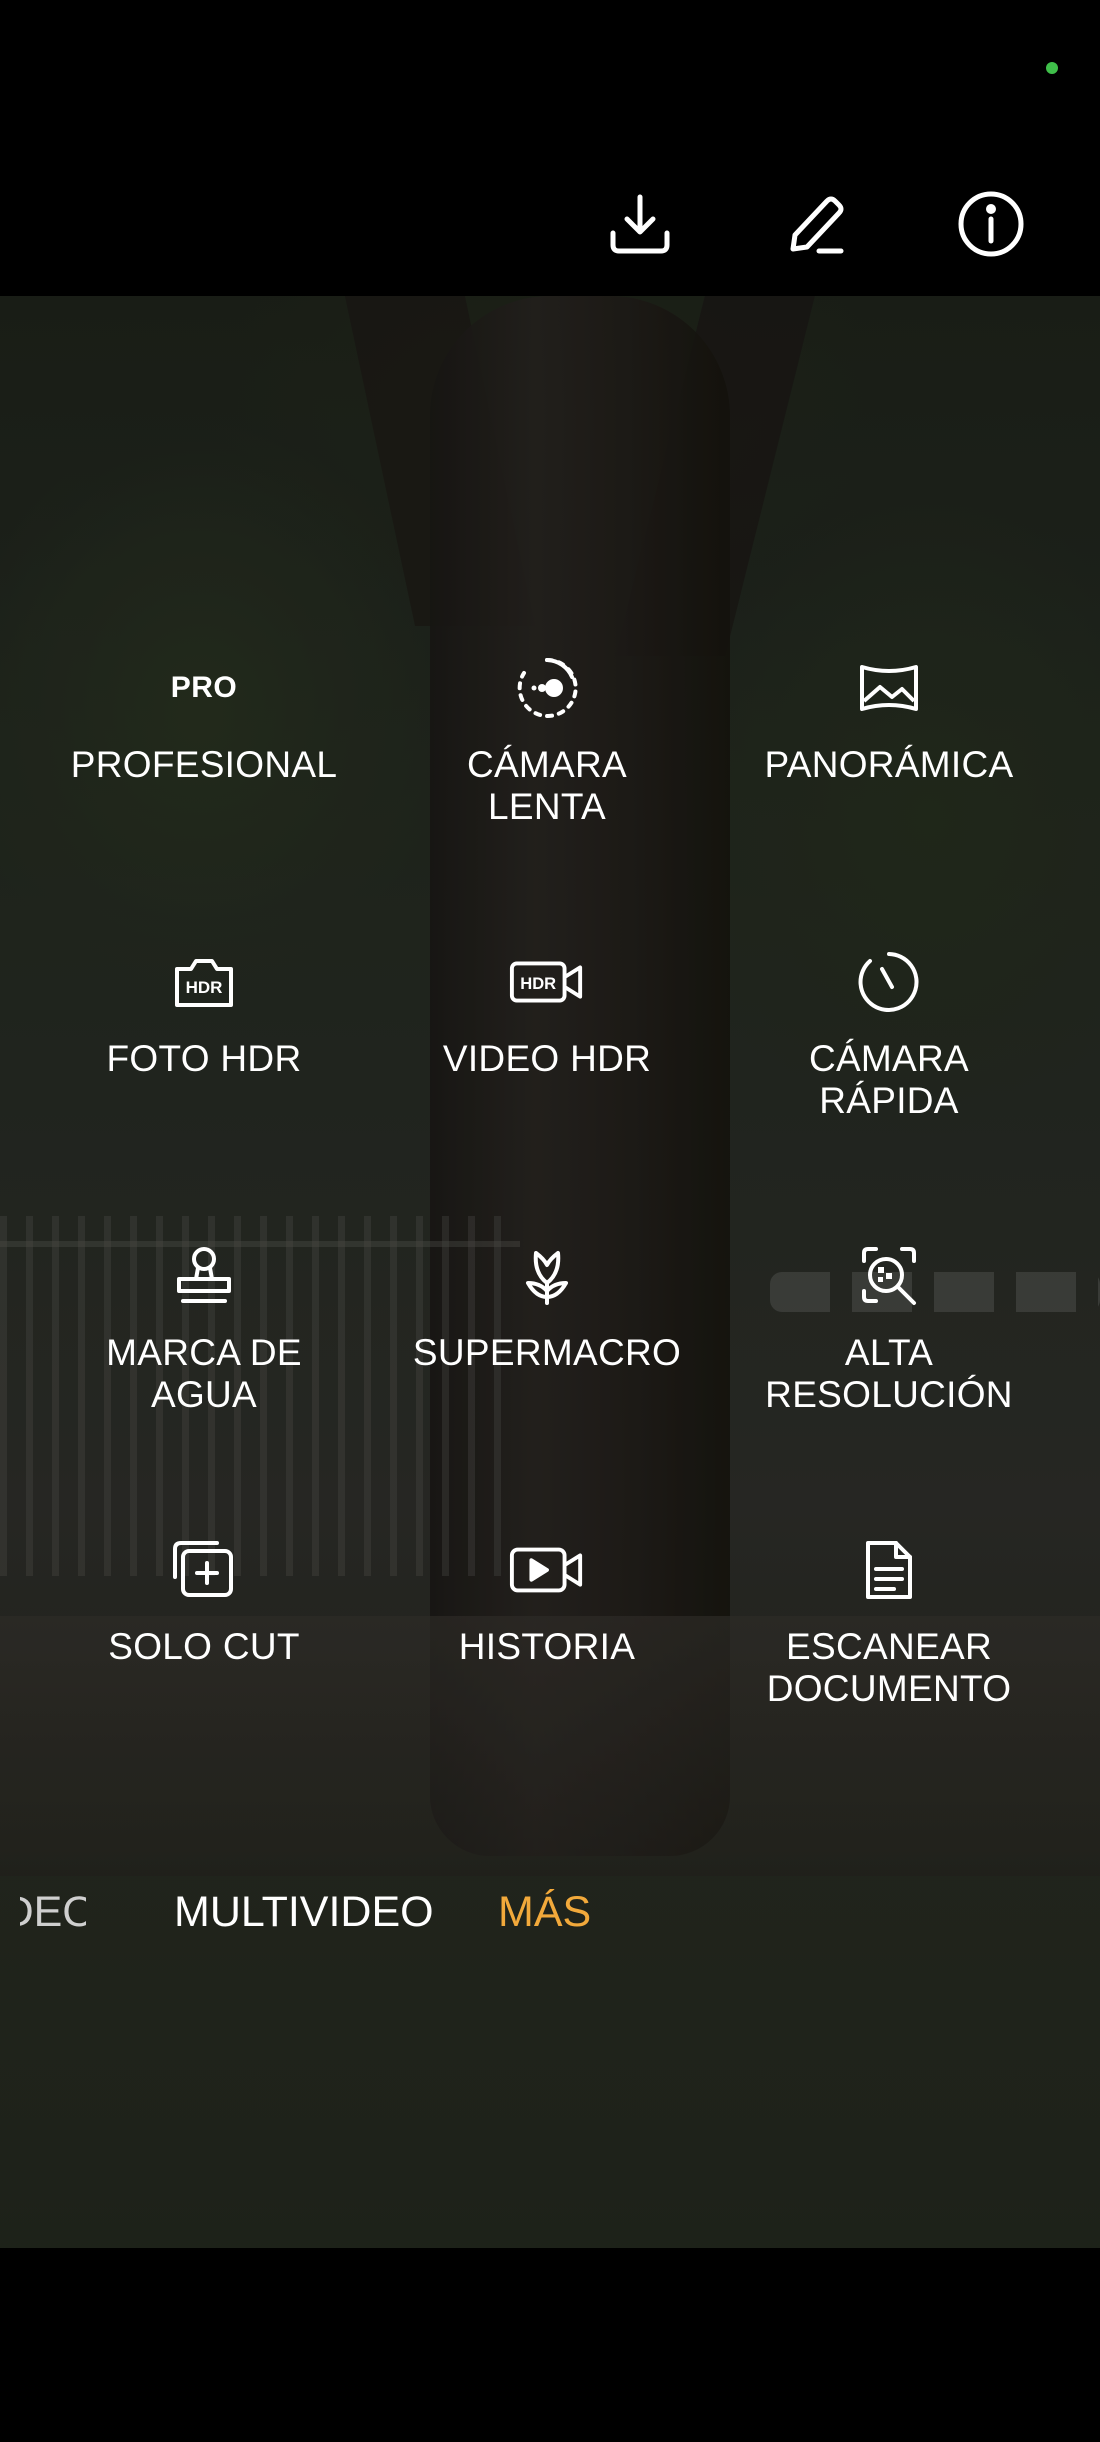  What do you see at coordinates (547, 687) in the screenshot?
I see `slow-motion-icon` at bounding box center [547, 687].